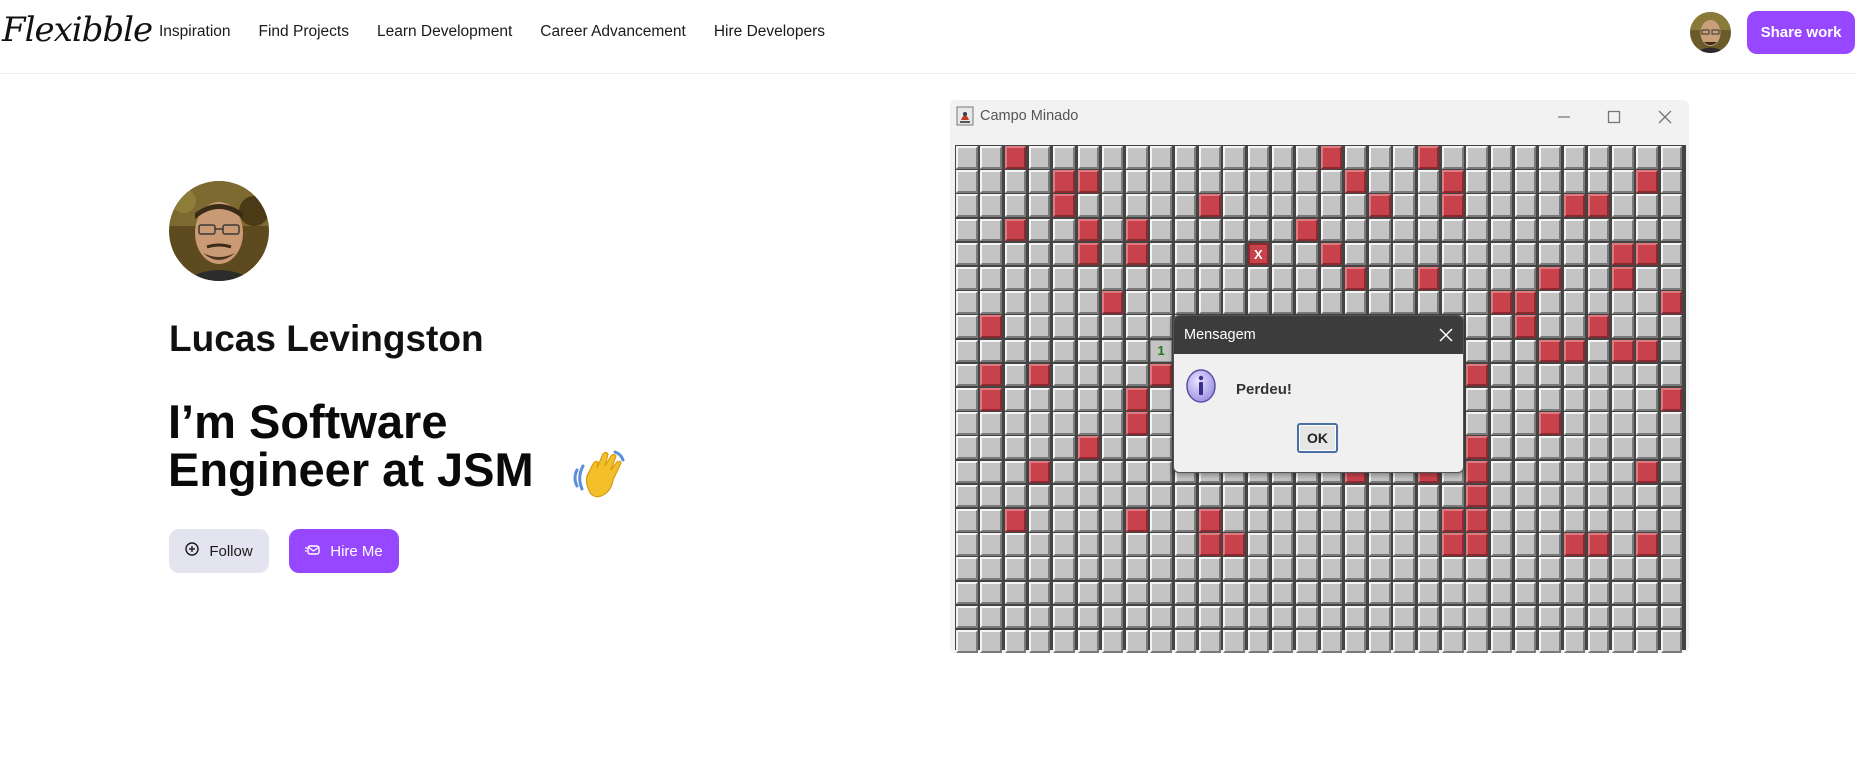 This screenshot has height=770, width=1855. What do you see at coordinates (77, 30) in the screenshot?
I see `flexibble-logo: Flexibble` at bounding box center [77, 30].